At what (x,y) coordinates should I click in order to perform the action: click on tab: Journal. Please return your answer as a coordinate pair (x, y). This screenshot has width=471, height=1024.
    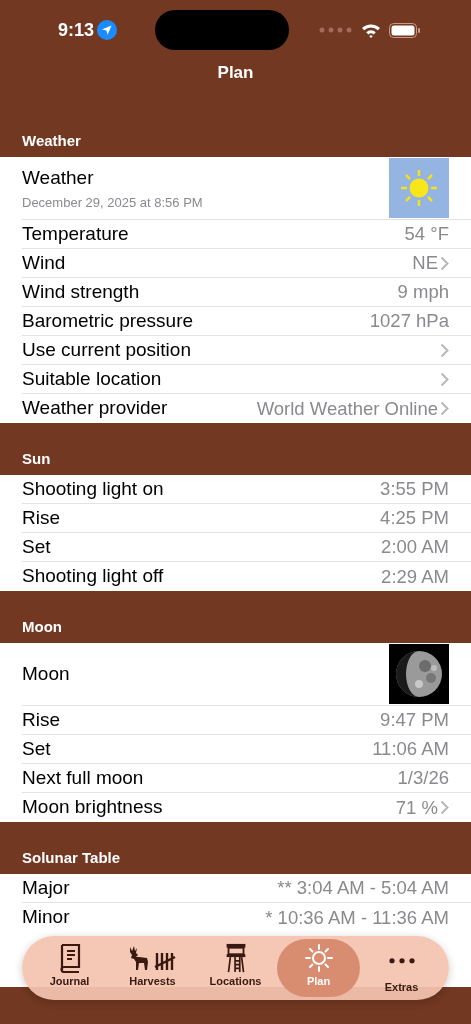
    Looking at the image, I should click on (69, 968).